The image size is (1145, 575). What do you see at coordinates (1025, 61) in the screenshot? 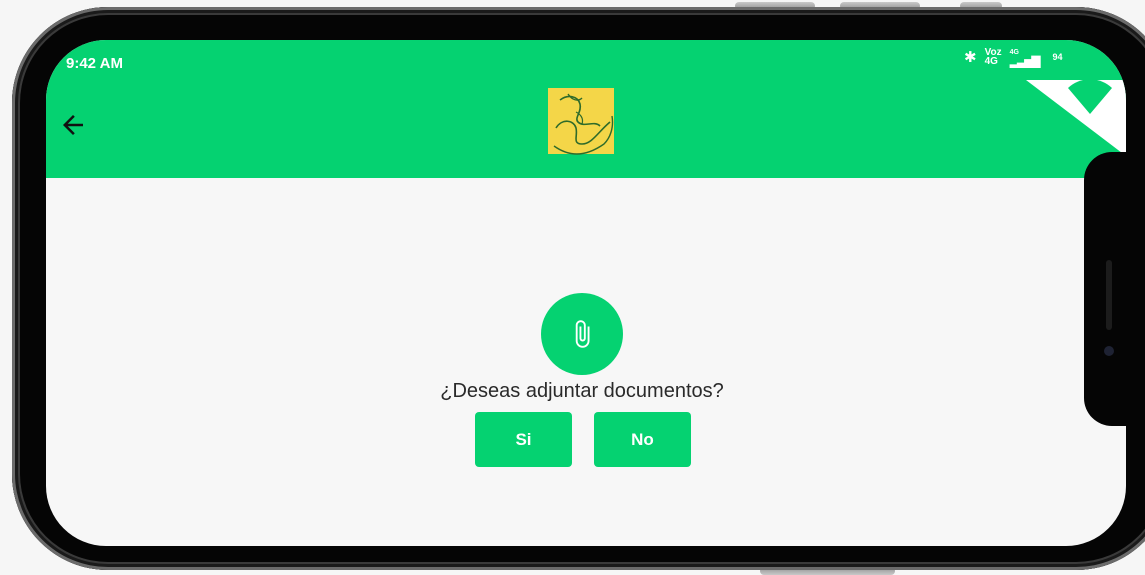
I see `signal-bars-icon: ▂▃▅▇` at bounding box center [1025, 61].